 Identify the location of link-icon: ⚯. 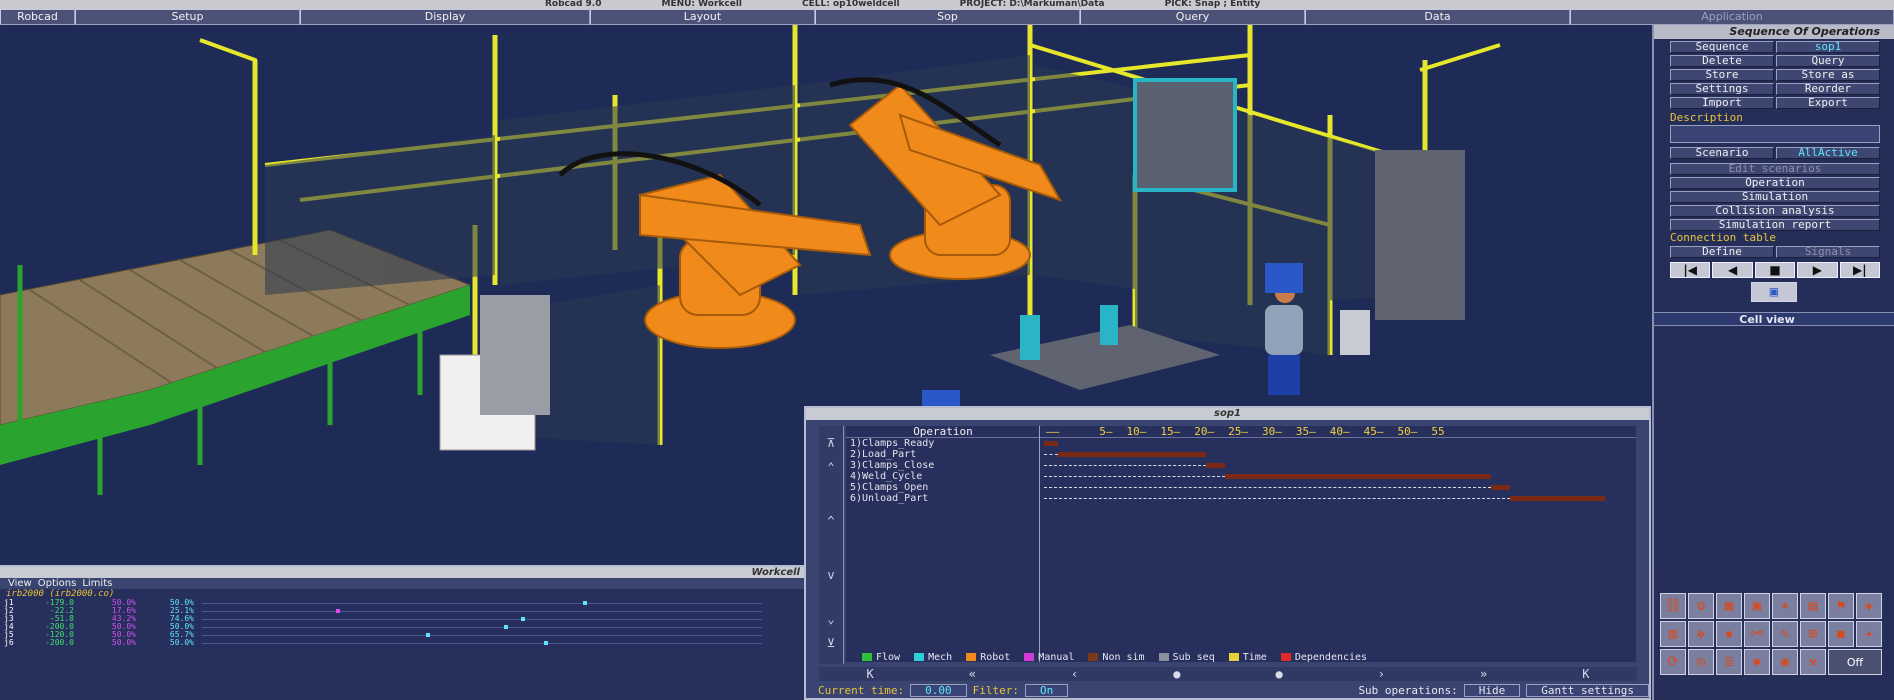
(1757, 634).